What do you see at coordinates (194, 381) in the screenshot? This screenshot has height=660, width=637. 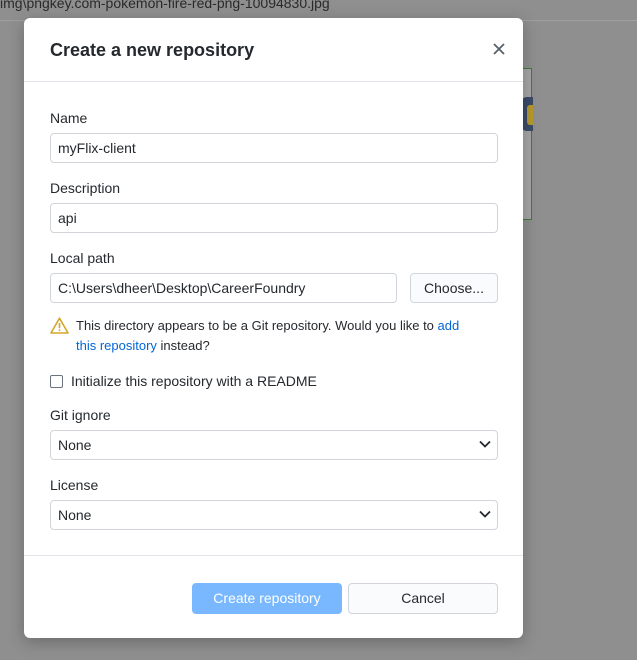 I see `readme-checkbox-label: Initialize this repository with a README` at bounding box center [194, 381].